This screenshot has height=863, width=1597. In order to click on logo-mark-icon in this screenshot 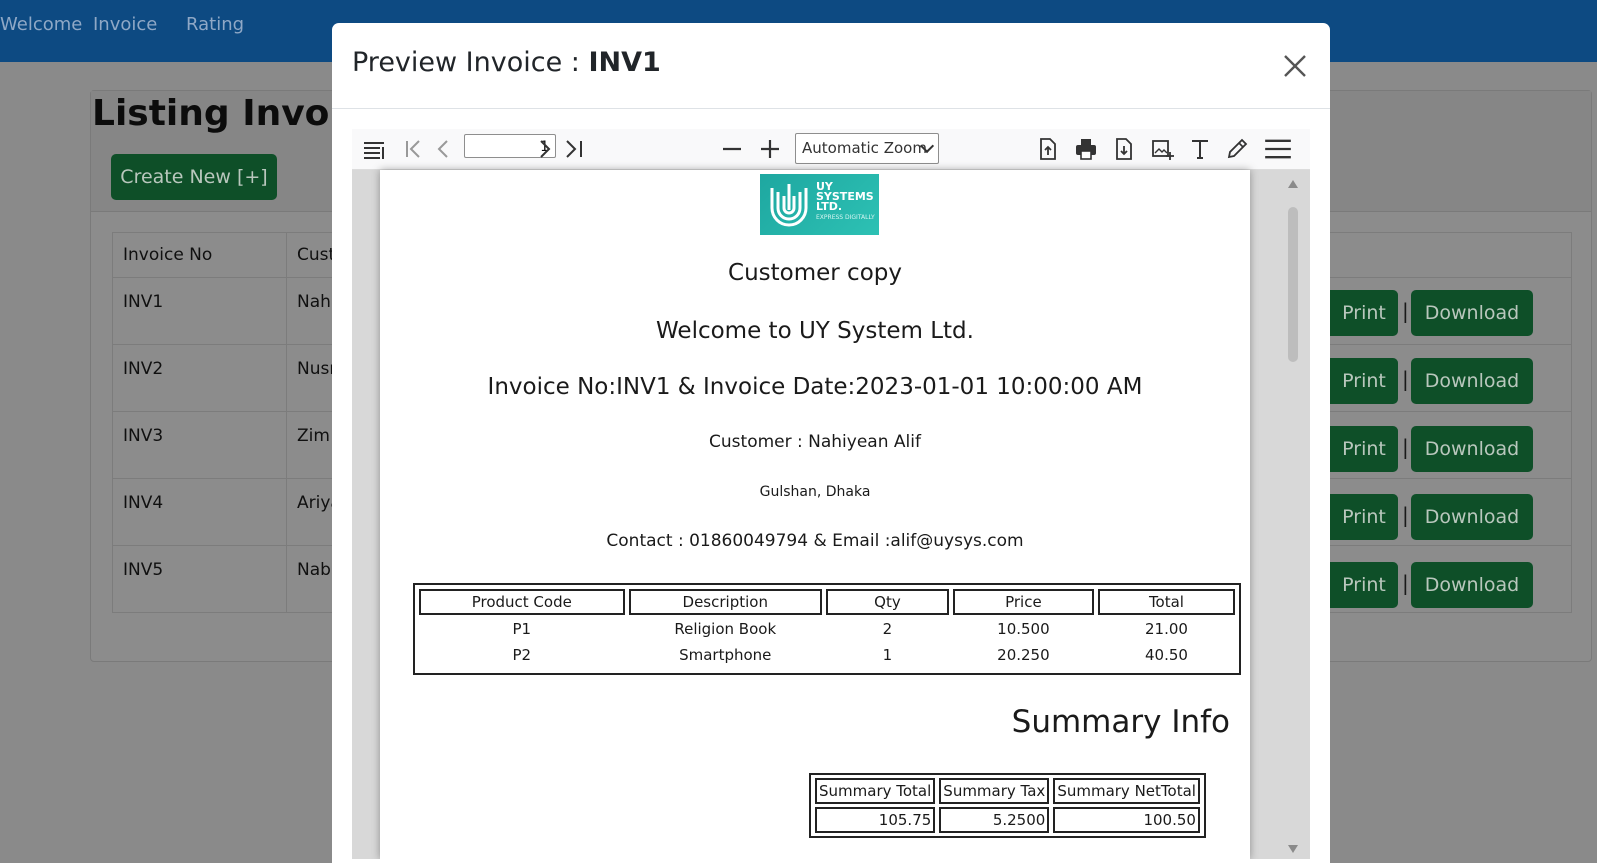, I will do `click(789, 205)`.